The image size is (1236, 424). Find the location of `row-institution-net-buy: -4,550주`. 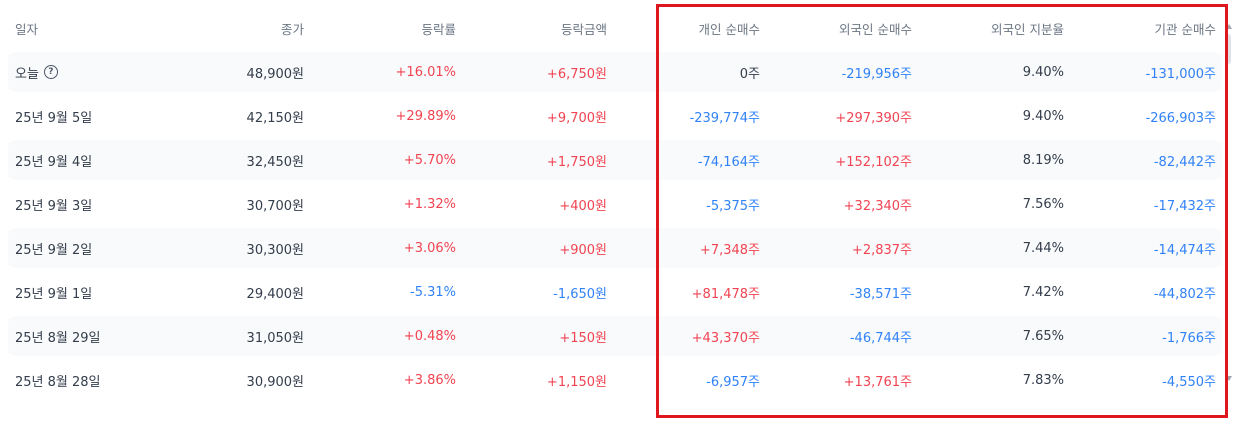

row-institution-net-buy: -4,550주 is located at coordinates (1189, 382).